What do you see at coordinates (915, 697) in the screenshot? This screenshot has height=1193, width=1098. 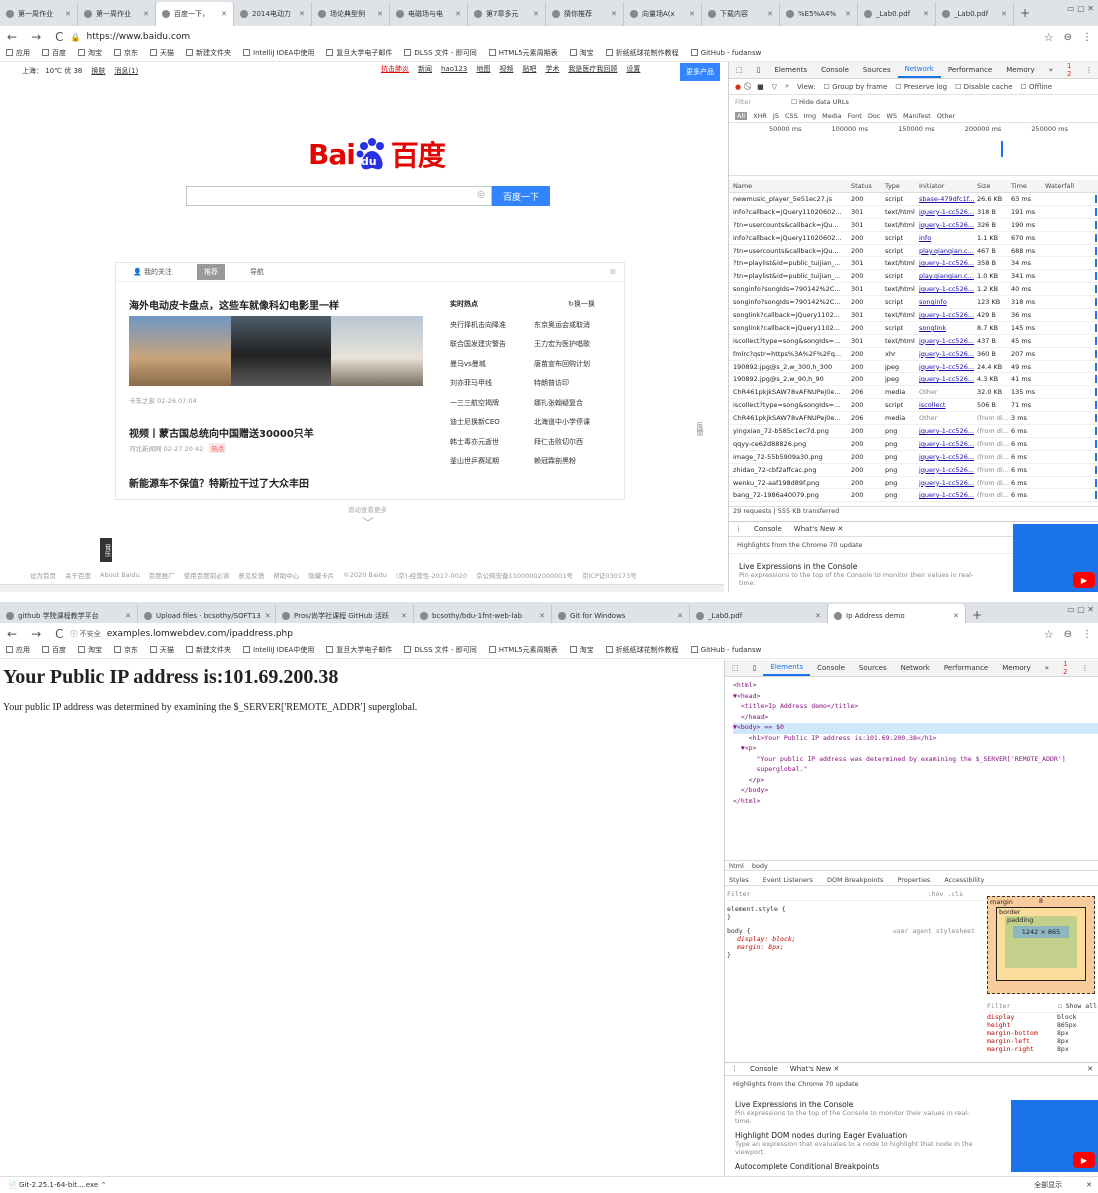 I see `dom-node: ▼<head>` at bounding box center [915, 697].